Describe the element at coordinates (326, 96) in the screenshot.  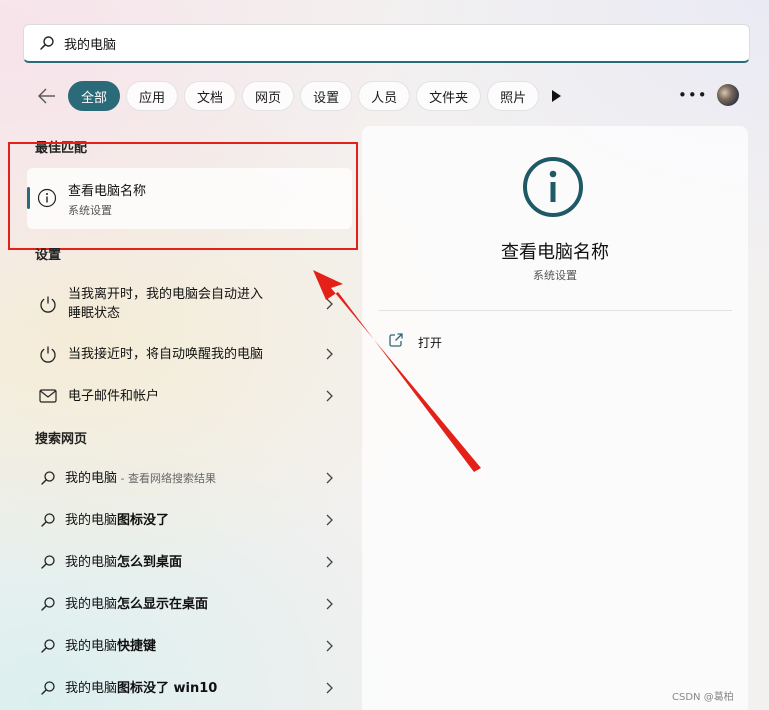
I see `filter-chip-settings: 设置` at that location.